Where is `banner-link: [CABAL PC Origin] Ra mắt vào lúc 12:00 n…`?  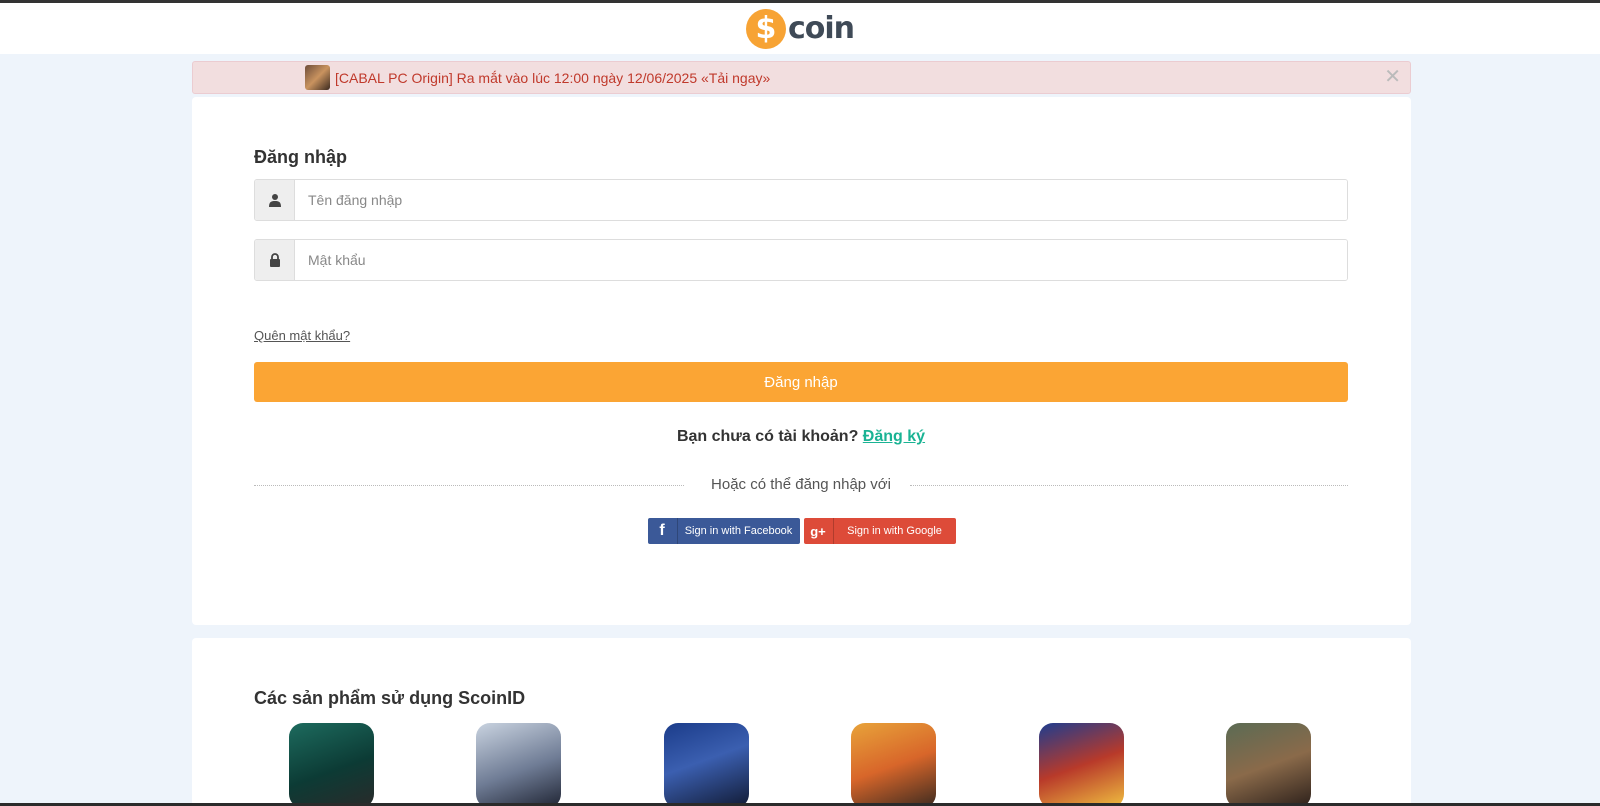
banner-link: [CABAL PC Origin] Ra mắt vào lúc 12:00 n… is located at coordinates (552, 78).